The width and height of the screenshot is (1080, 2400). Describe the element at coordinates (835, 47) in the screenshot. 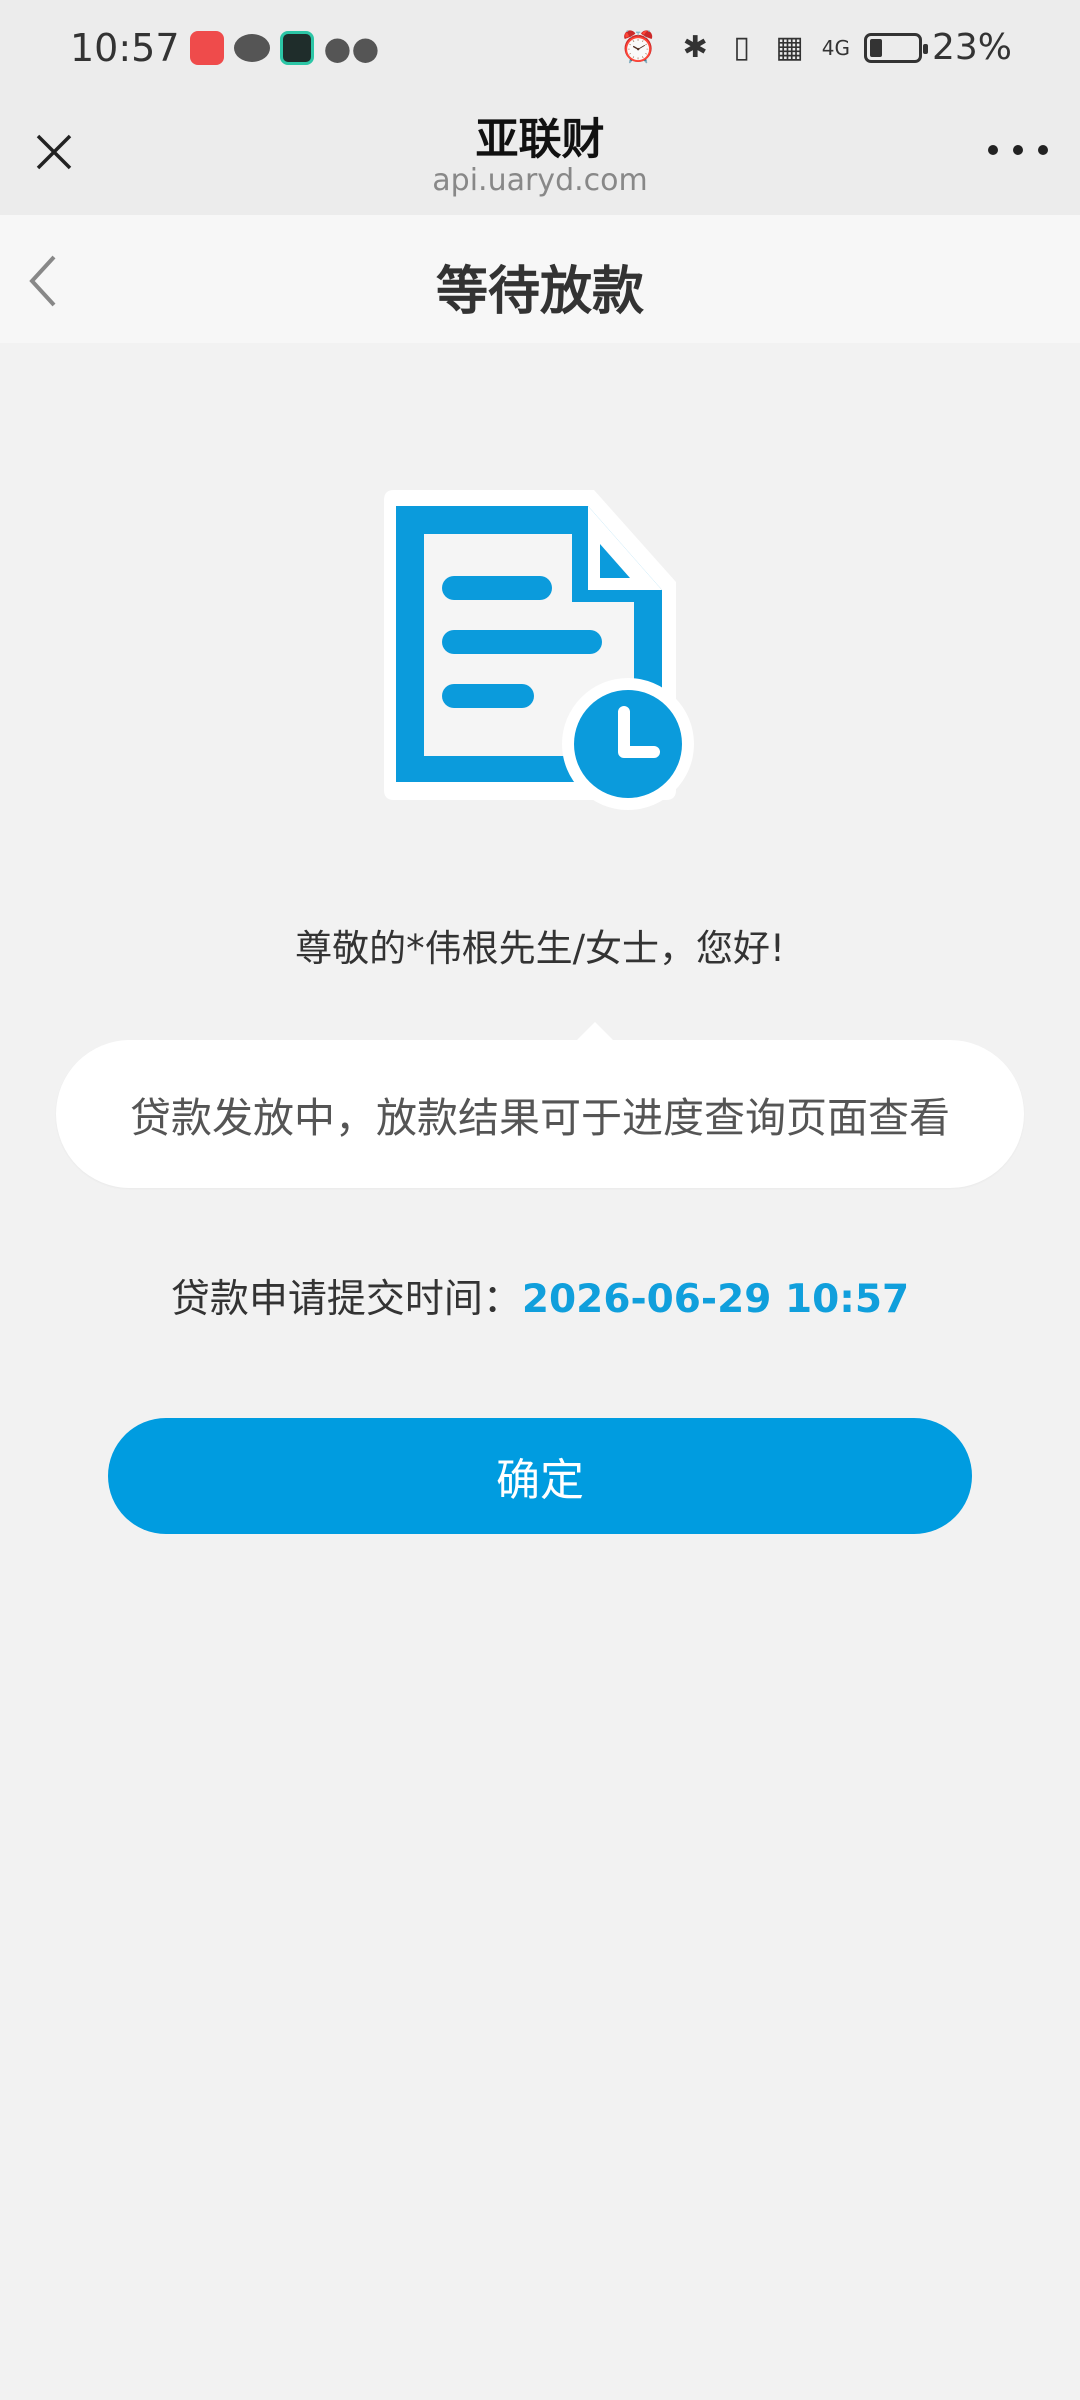

I see `network-type: 4G` at that location.